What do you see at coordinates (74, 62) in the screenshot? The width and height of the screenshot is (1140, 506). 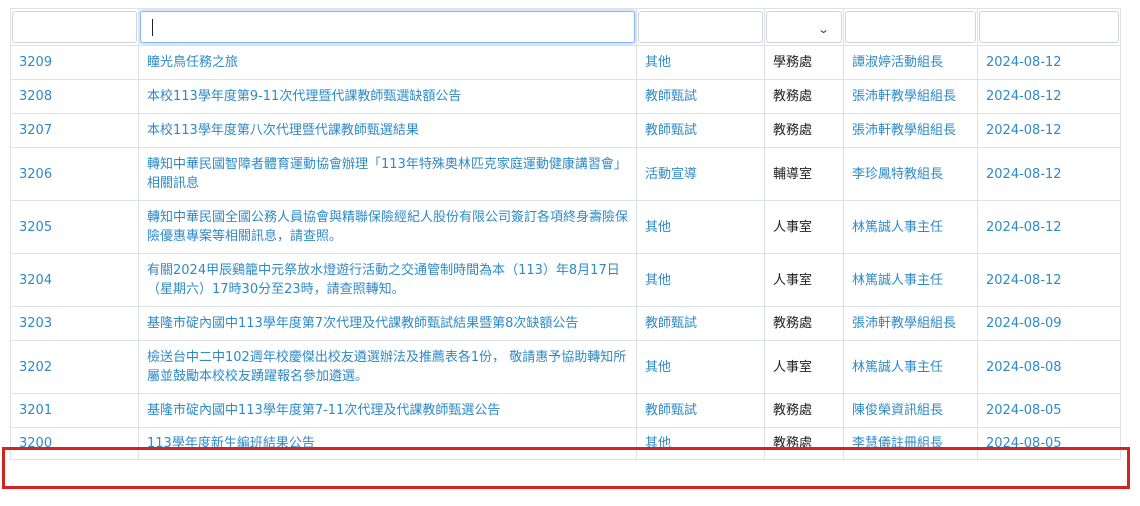 I see `row-id: 3209` at bounding box center [74, 62].